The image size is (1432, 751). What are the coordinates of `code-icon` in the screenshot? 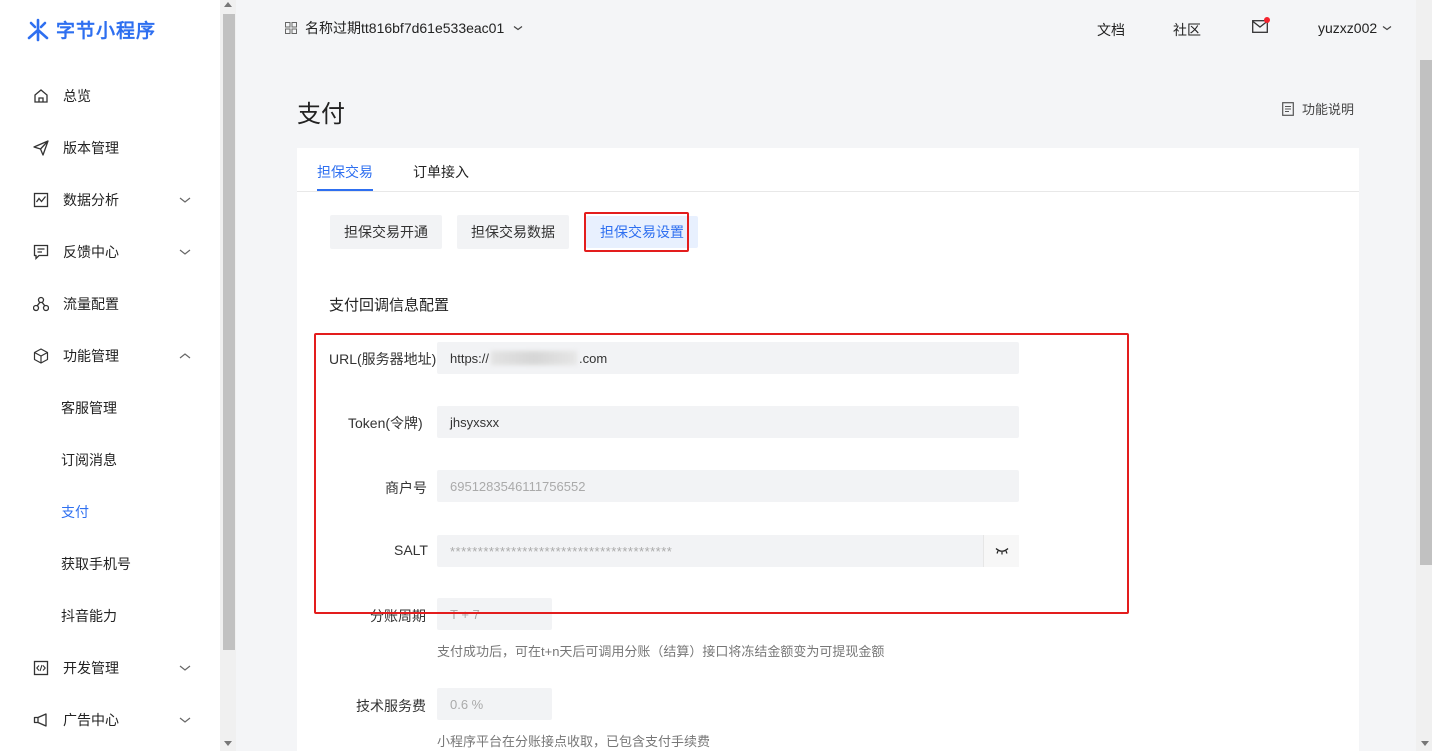 It's located at (41, 668).